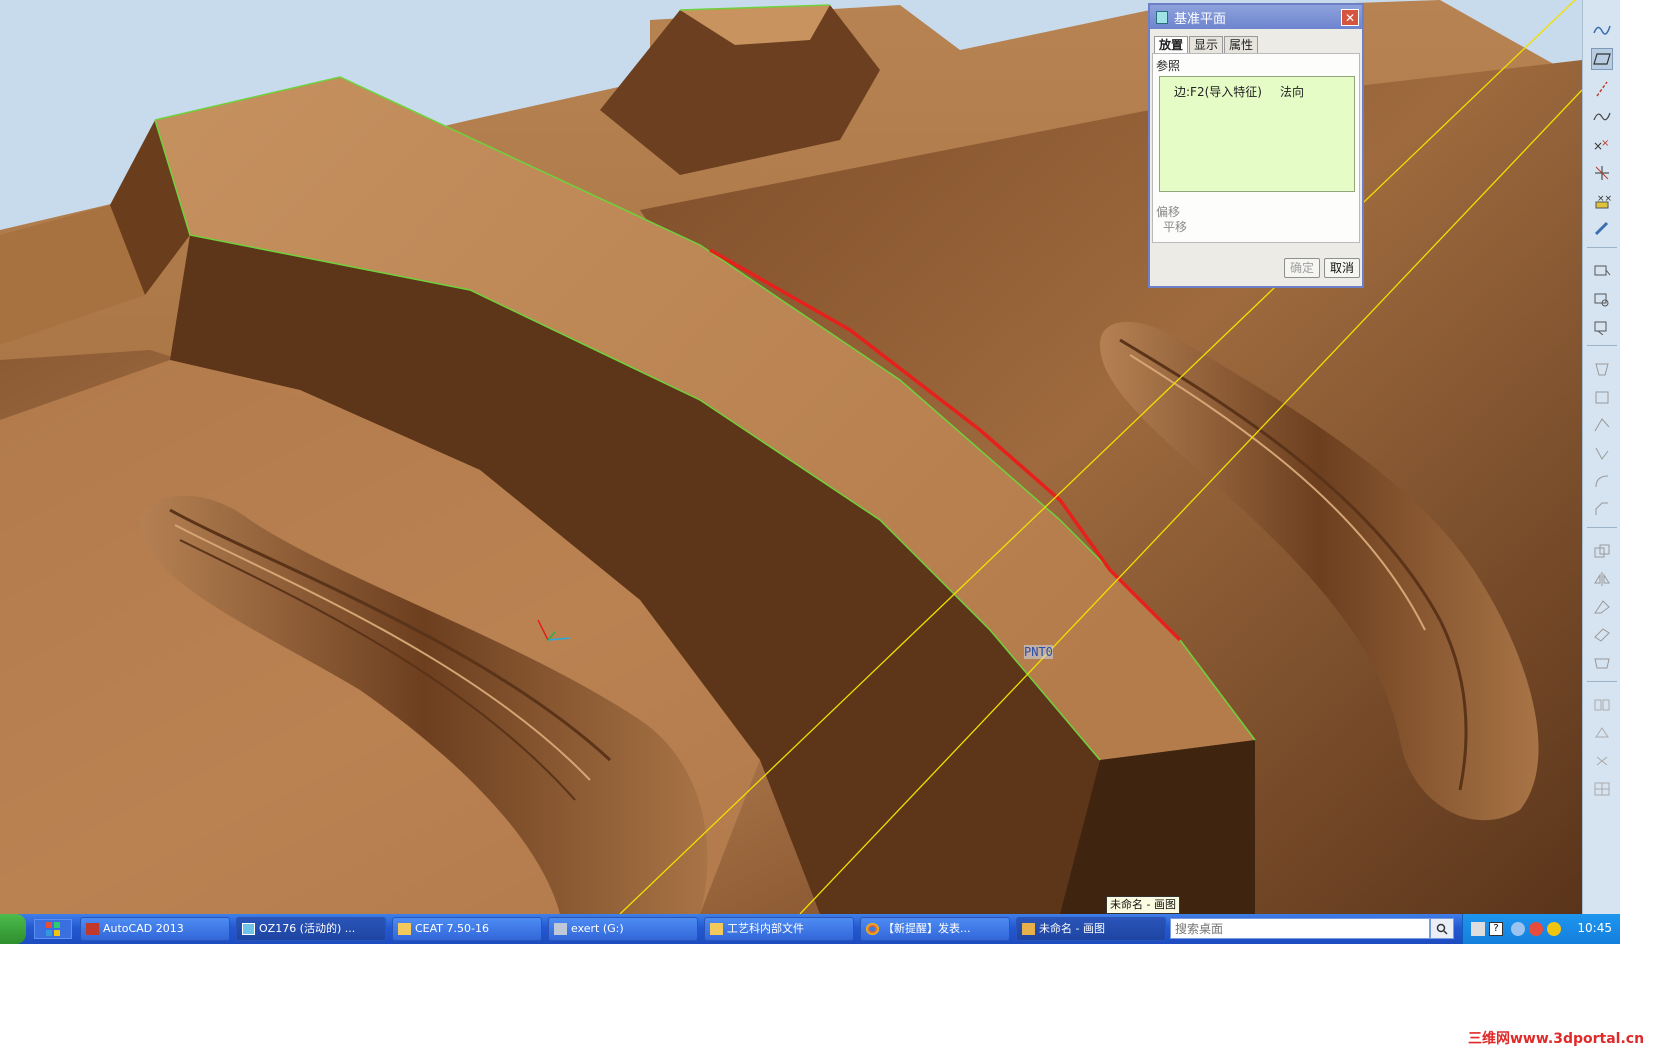  I want to click on security-icon, so click(1536, 929).